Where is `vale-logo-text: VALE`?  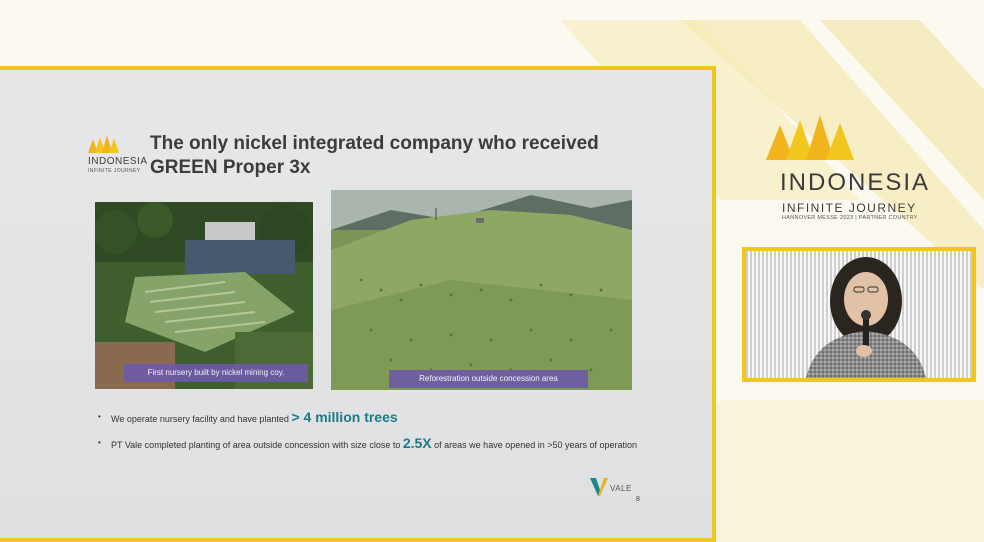
vale-logo-text: VALE is located at coordinates (621, 488).